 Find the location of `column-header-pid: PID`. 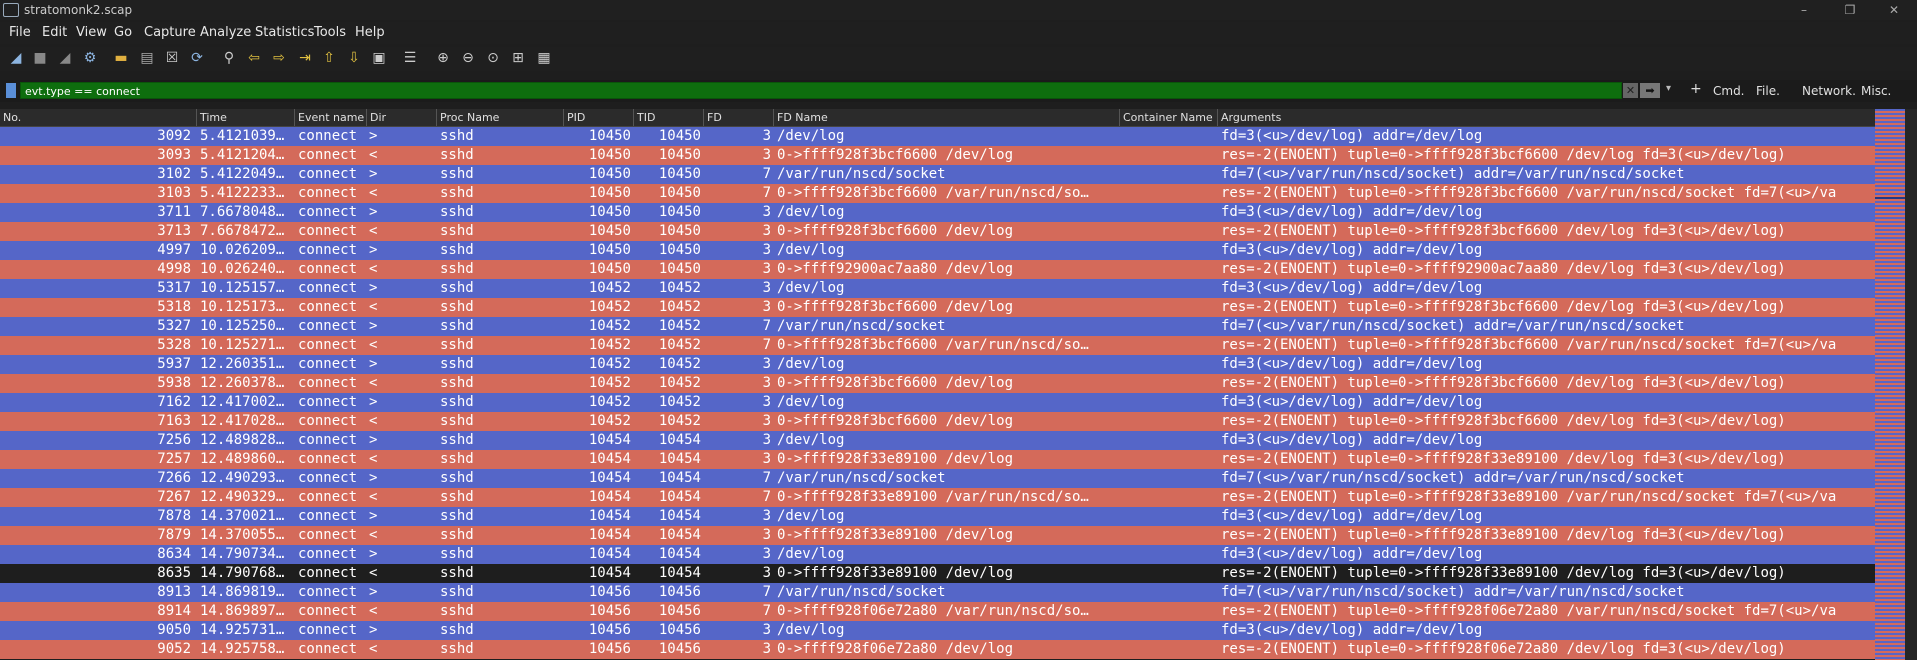

column-header-pid: PID is located at coordinates (599, 117).